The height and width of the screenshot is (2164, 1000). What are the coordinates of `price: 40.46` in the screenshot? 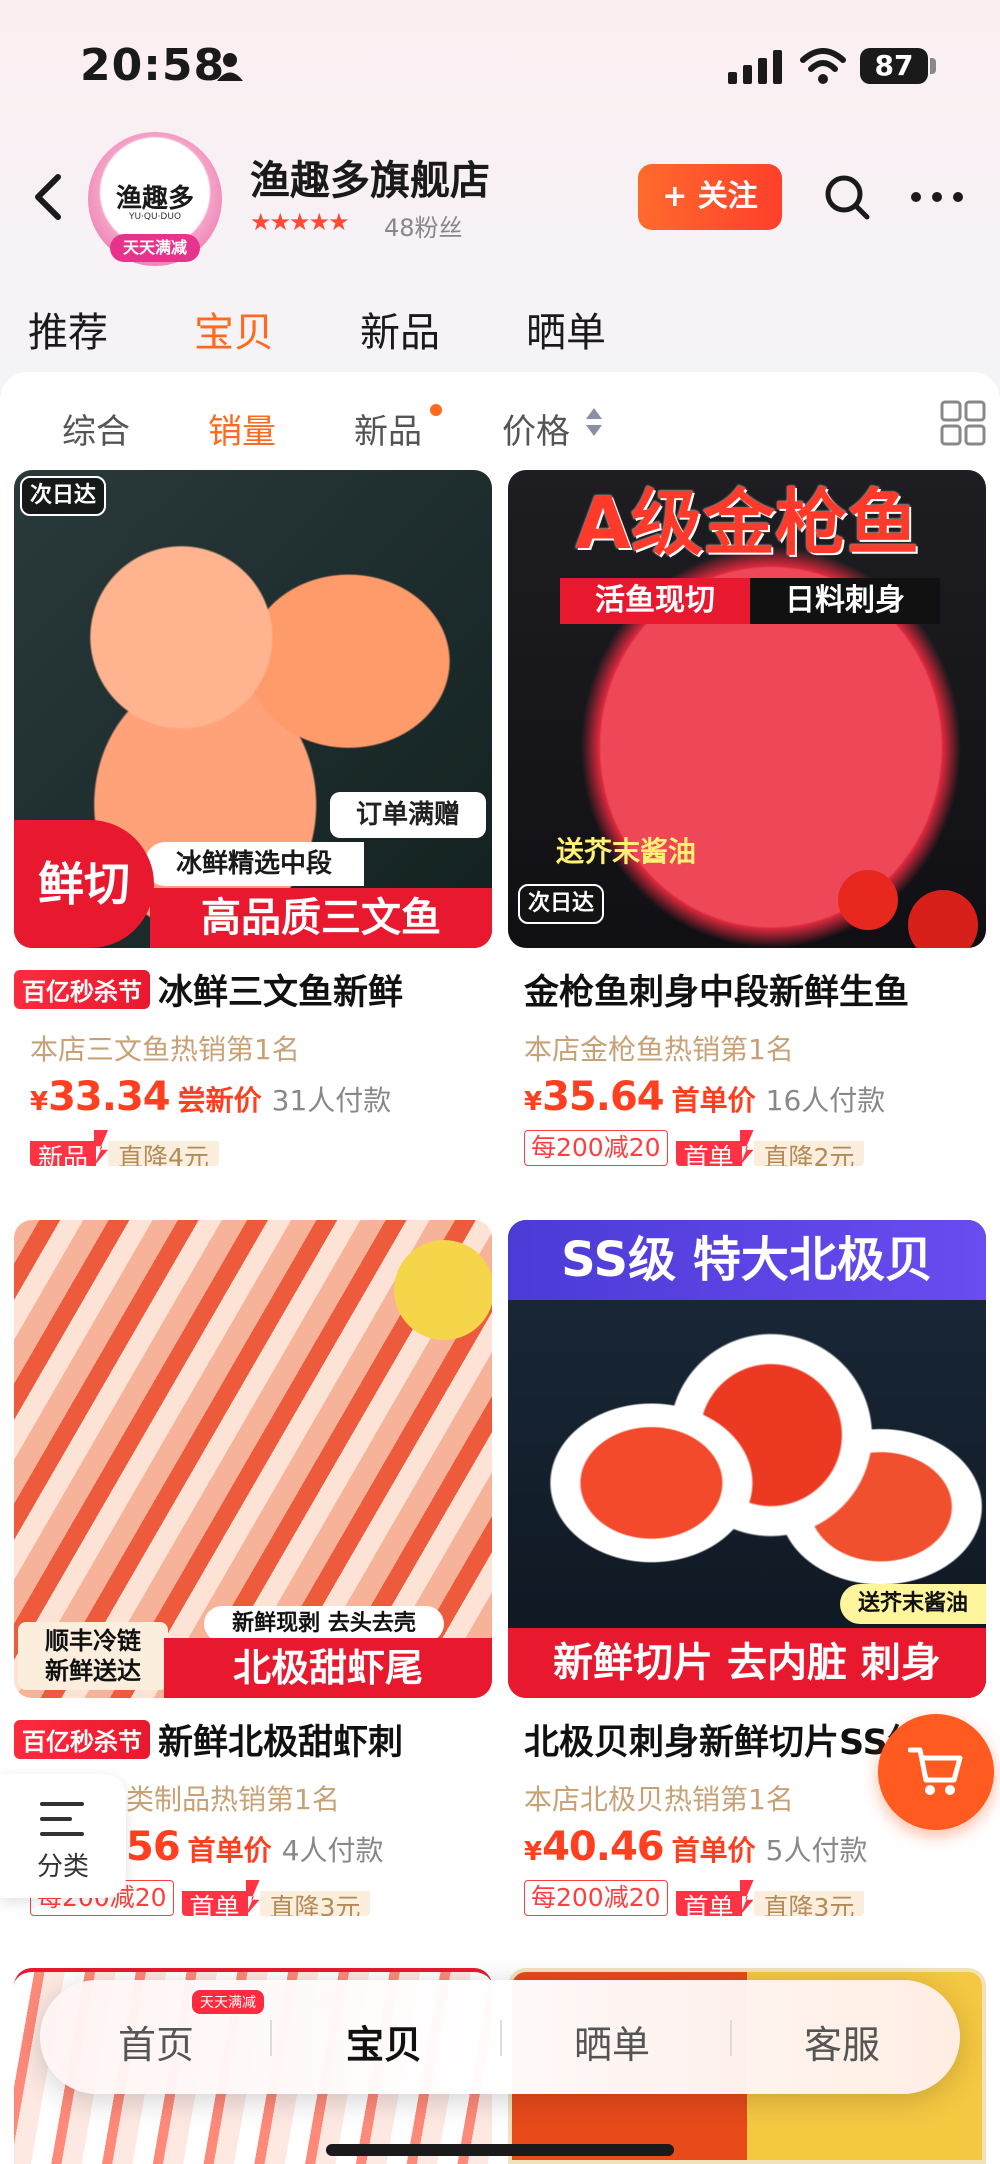 It's located at (603, 1847).